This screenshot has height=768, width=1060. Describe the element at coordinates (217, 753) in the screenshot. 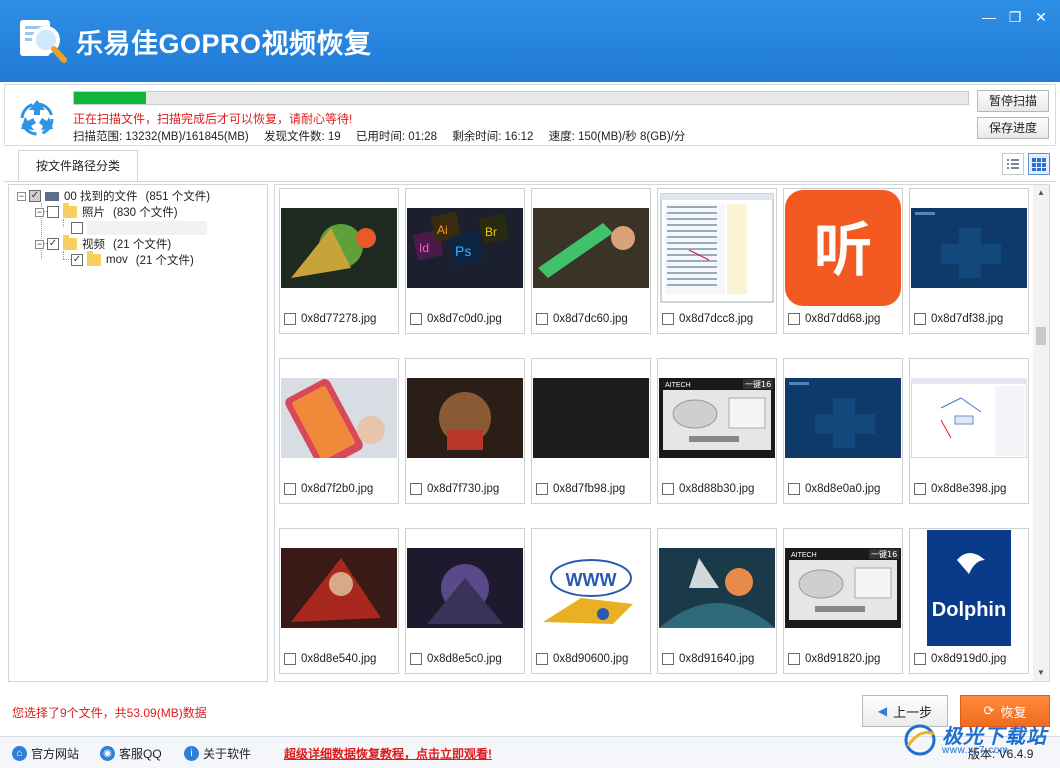

I see `about-software-link: i 关于软件` at that location.